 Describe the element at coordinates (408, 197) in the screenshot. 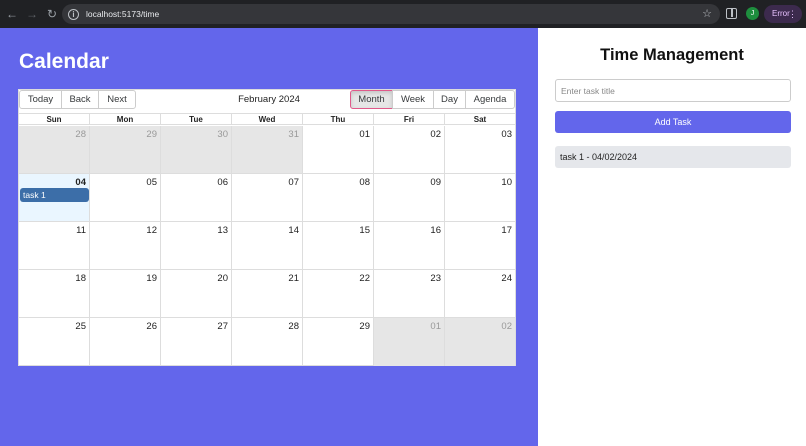

I see `day-cell: 09` at that location.